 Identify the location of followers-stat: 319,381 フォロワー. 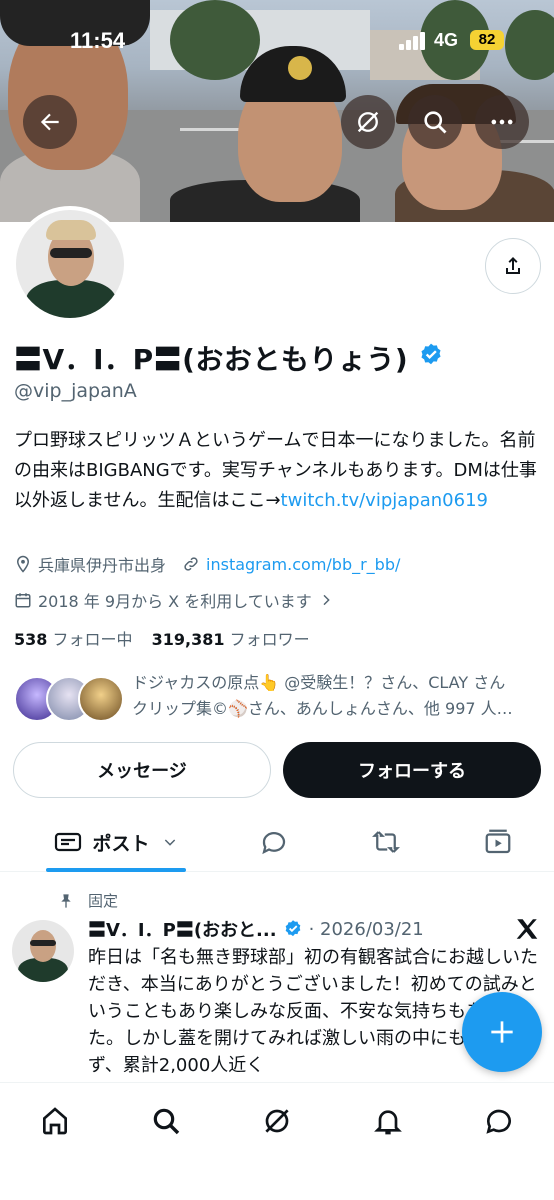
(231, 639).